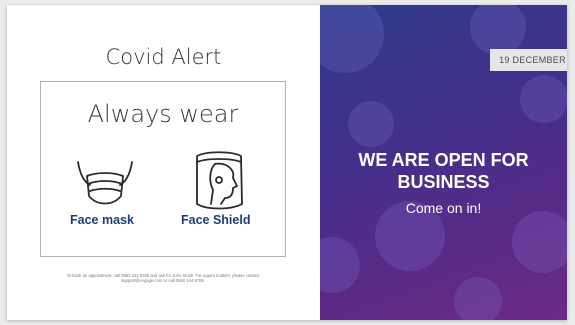  What do you see at coordinates (219, 180) in the screenshot?
I see `face-shield-icon` at bounding box center [219, 180].